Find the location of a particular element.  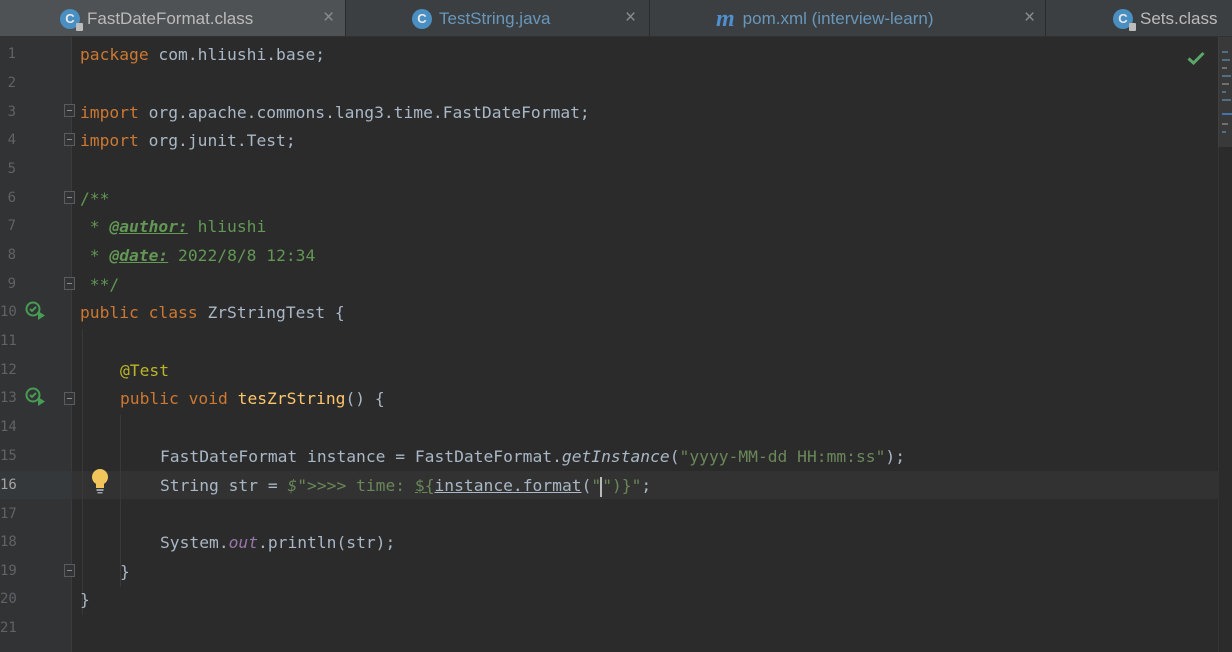

line-number: 14 is located at coordinates (8, 427).